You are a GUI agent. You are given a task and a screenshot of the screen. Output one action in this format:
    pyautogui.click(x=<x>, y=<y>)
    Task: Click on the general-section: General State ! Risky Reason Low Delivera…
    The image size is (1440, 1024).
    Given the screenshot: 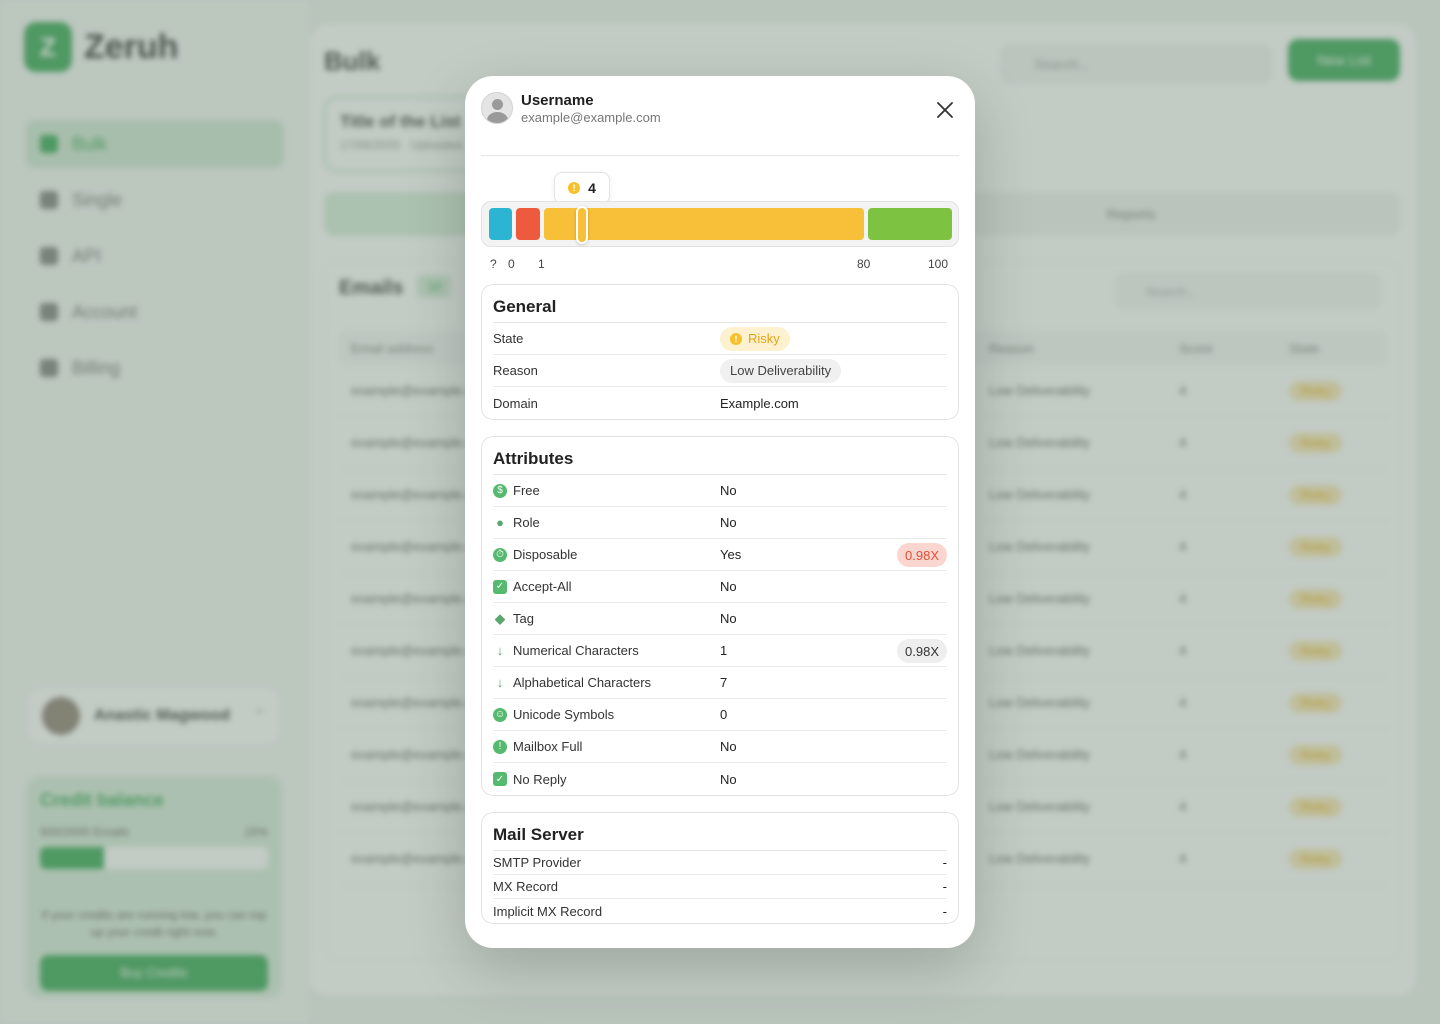 What is the action you would take?
    pyautogui.click(x=720, y=352)
    